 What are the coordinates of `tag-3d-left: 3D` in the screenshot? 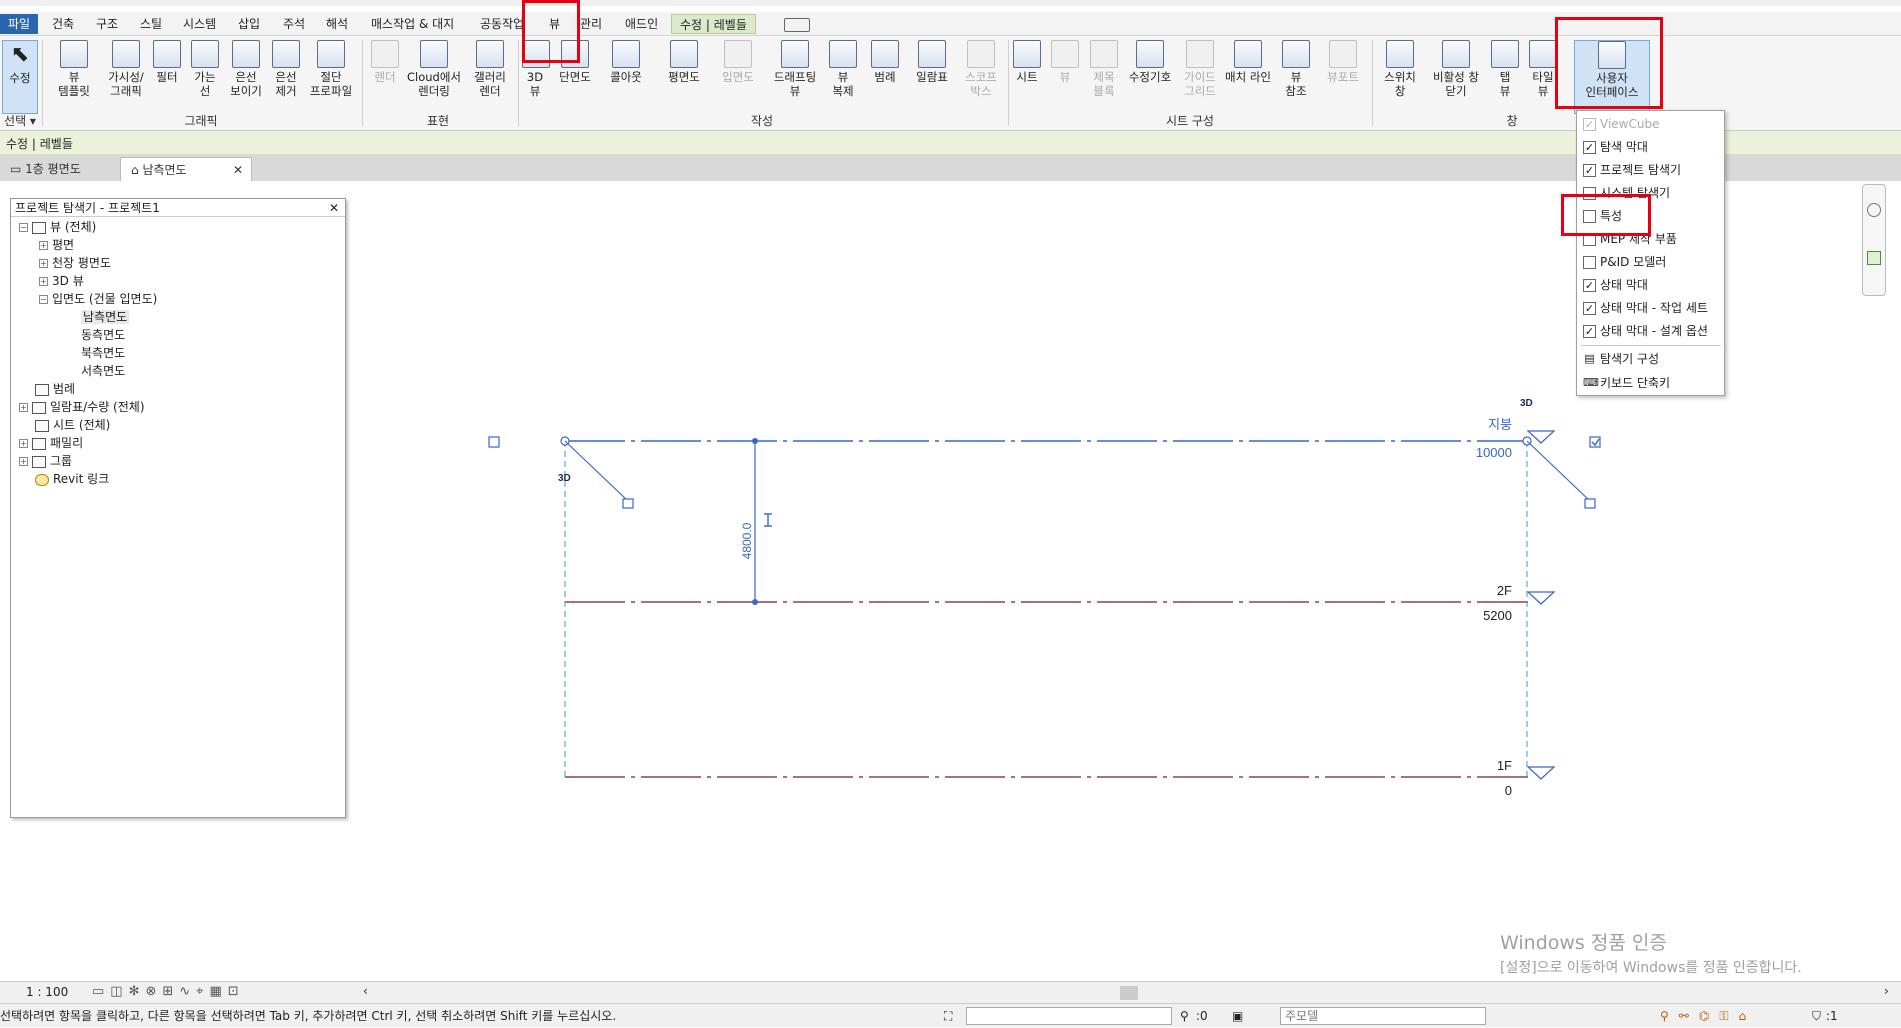 It's located at (564, 478).